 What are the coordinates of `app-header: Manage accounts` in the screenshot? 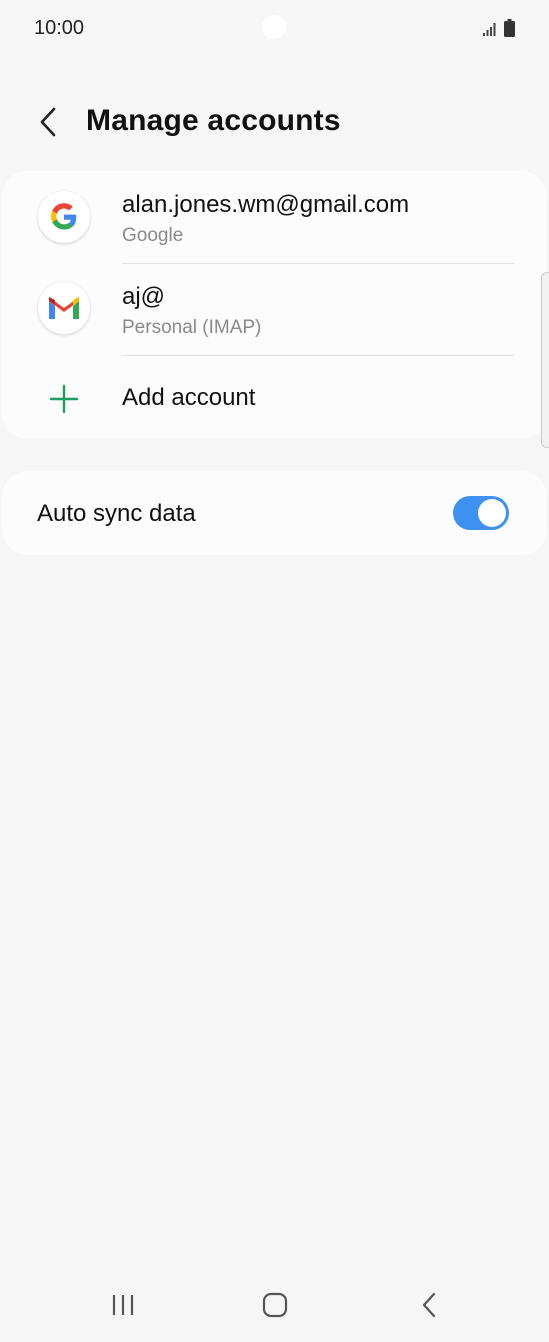 It's located at (274, 123).